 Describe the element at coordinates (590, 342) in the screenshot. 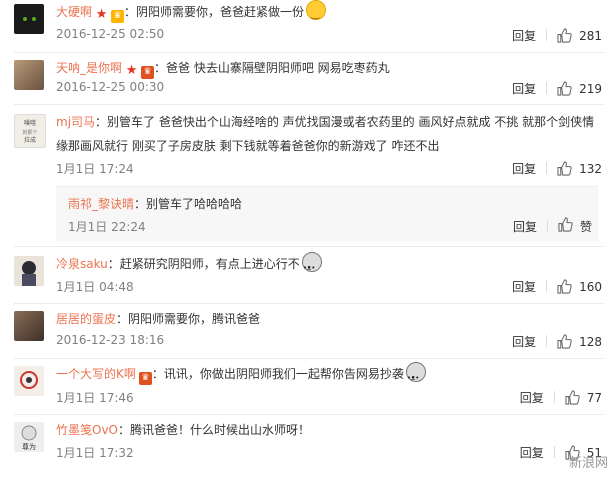

I see `like-count: 128` at that location.